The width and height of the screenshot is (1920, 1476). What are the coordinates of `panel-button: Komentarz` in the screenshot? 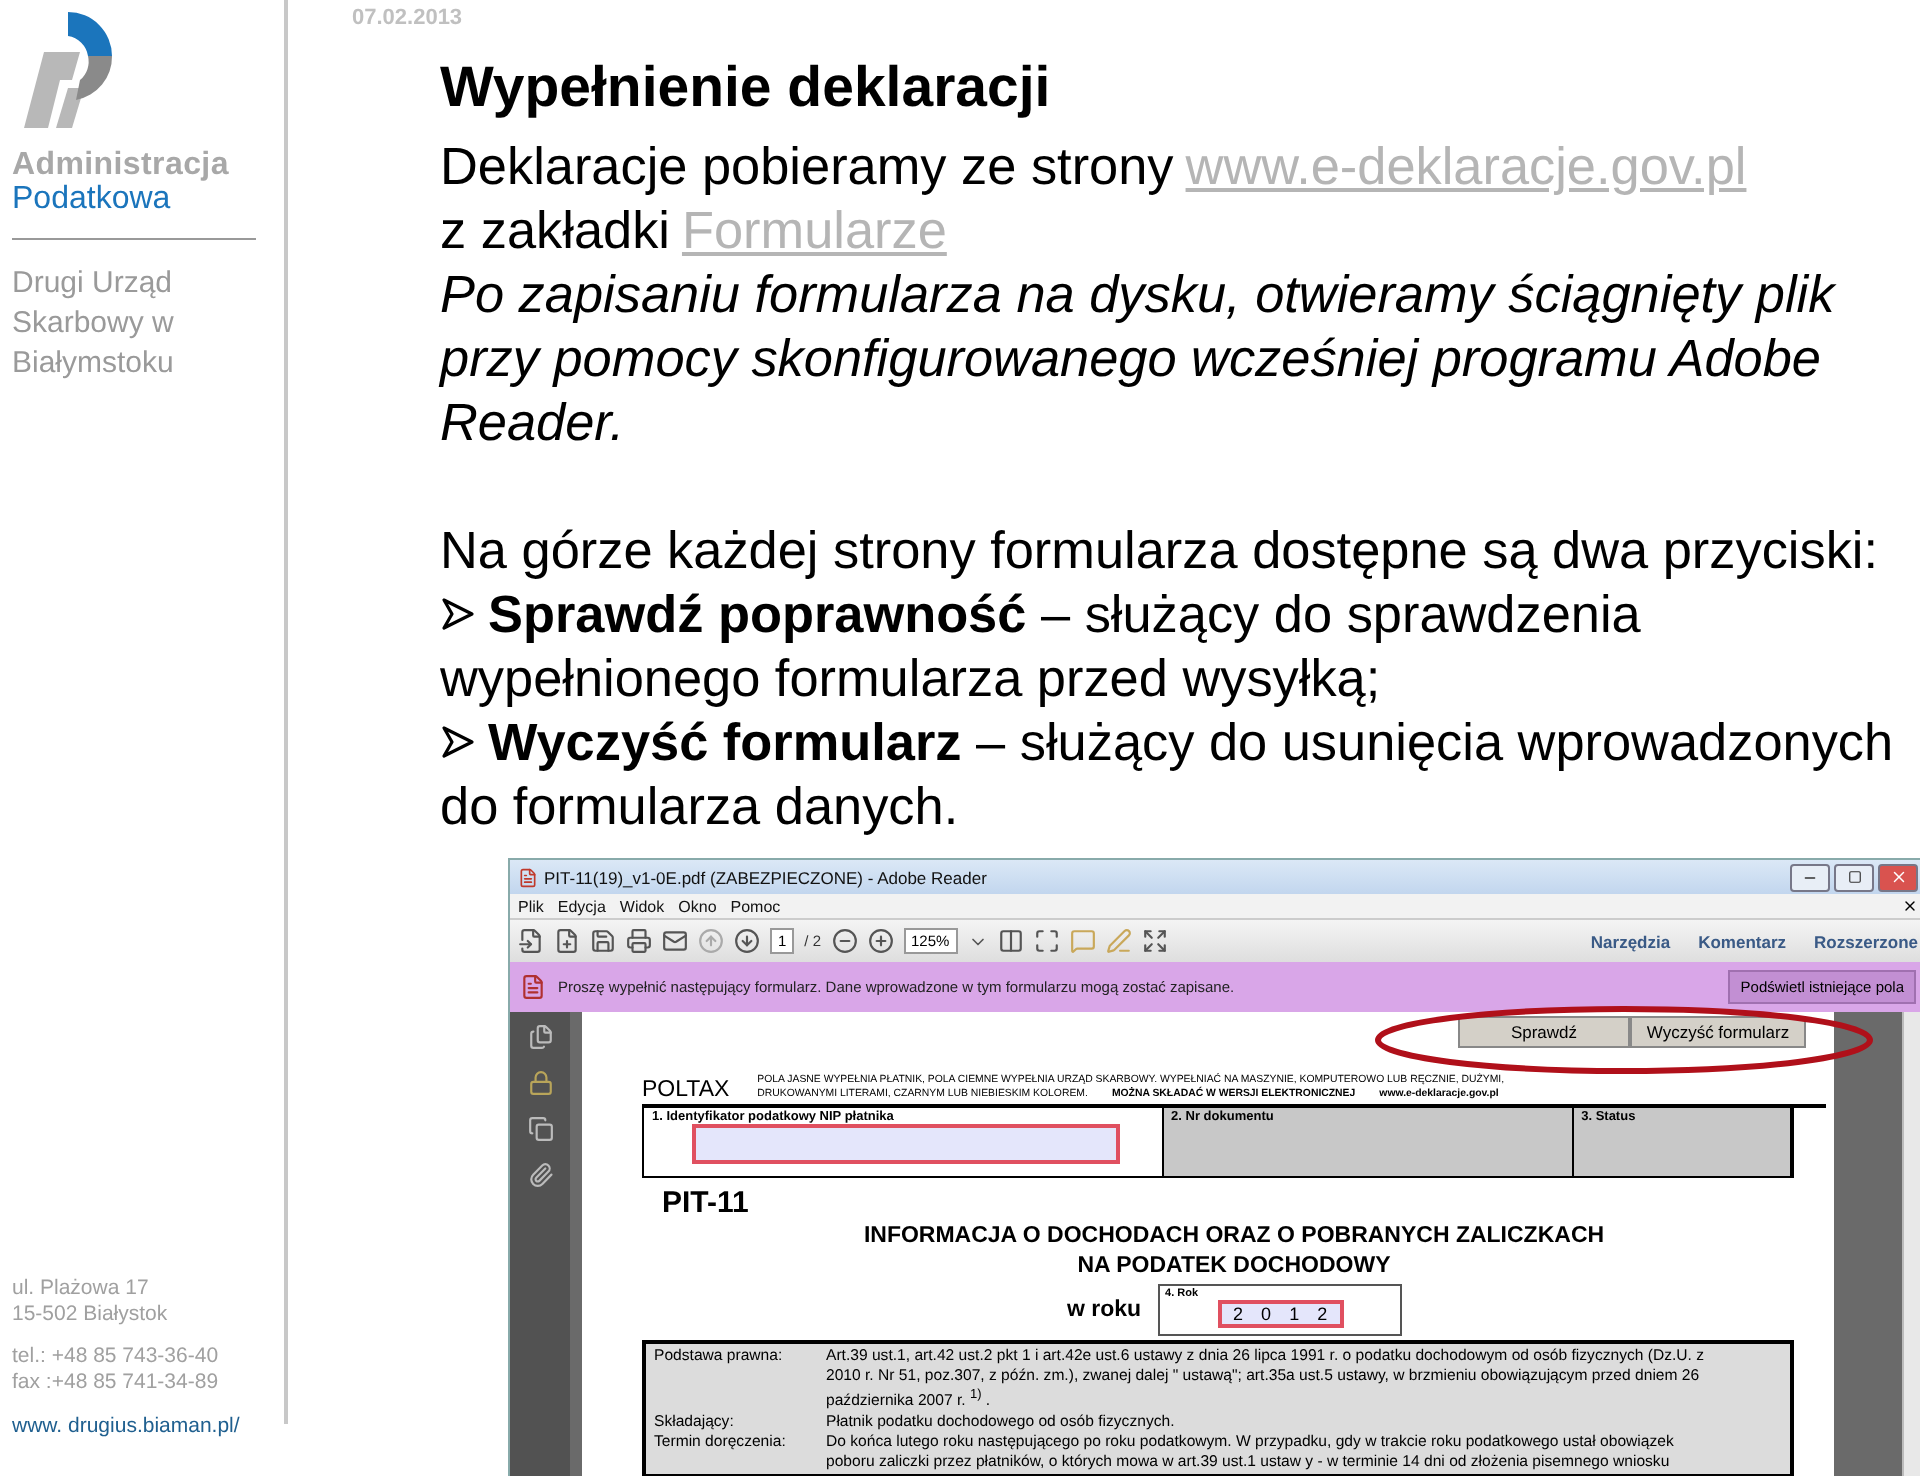 It's located at (1742, 941).